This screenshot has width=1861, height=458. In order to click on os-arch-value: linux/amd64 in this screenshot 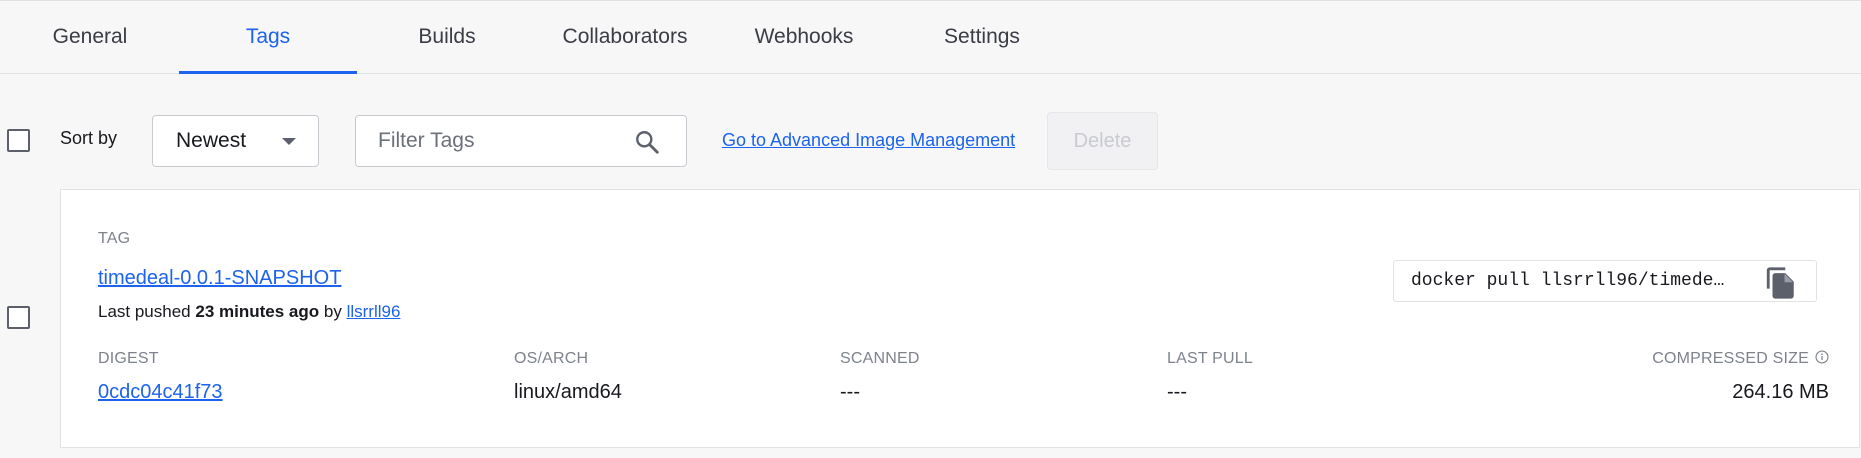, I will do `click(568, 392)`.